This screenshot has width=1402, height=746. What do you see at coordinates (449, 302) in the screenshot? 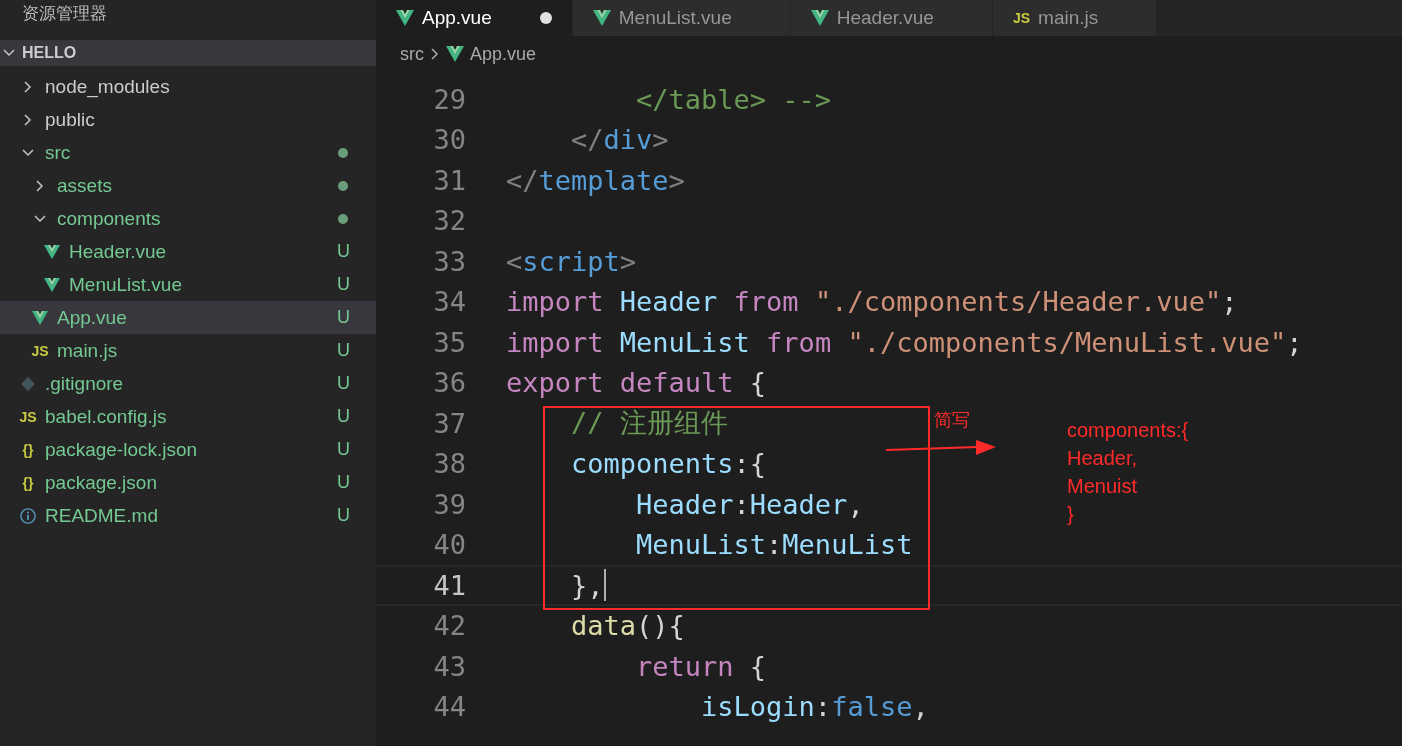
I see `line-number: 34` at bounding box center [449, 302].